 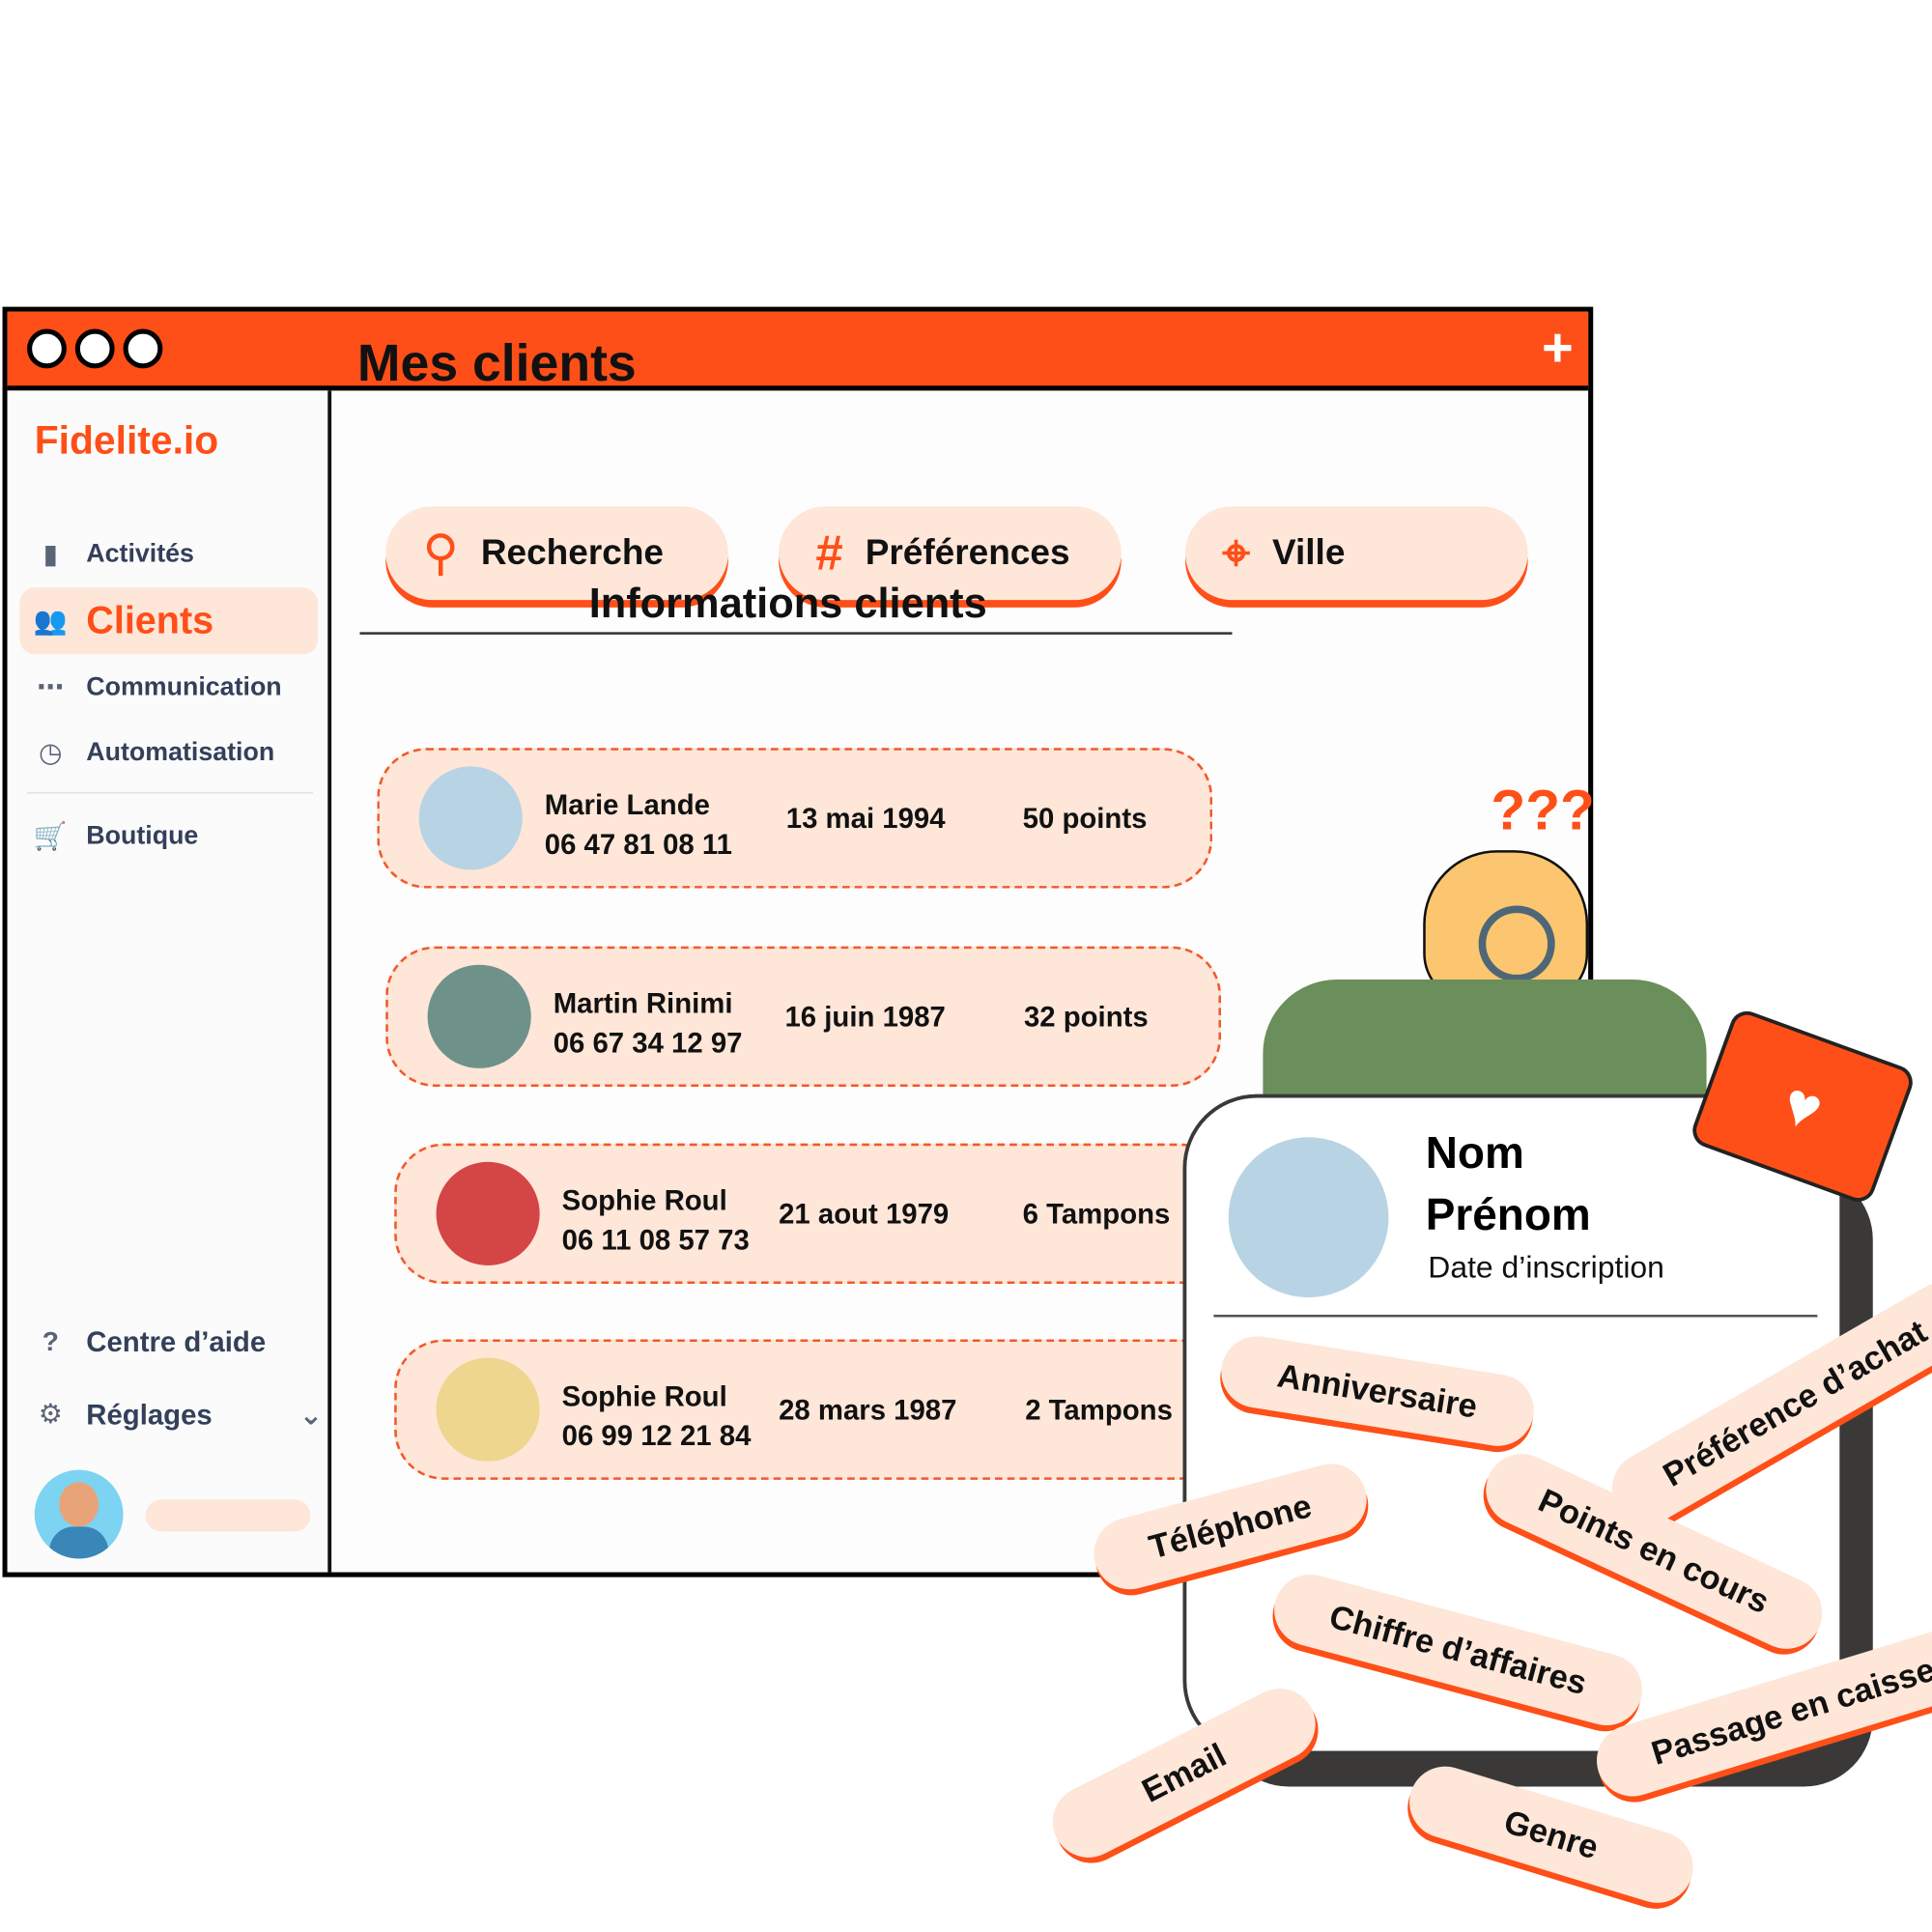 What do you see at coordinates (47, 348) in the screenshot?
I see `window-control-close` at bounding box center [47, 348].